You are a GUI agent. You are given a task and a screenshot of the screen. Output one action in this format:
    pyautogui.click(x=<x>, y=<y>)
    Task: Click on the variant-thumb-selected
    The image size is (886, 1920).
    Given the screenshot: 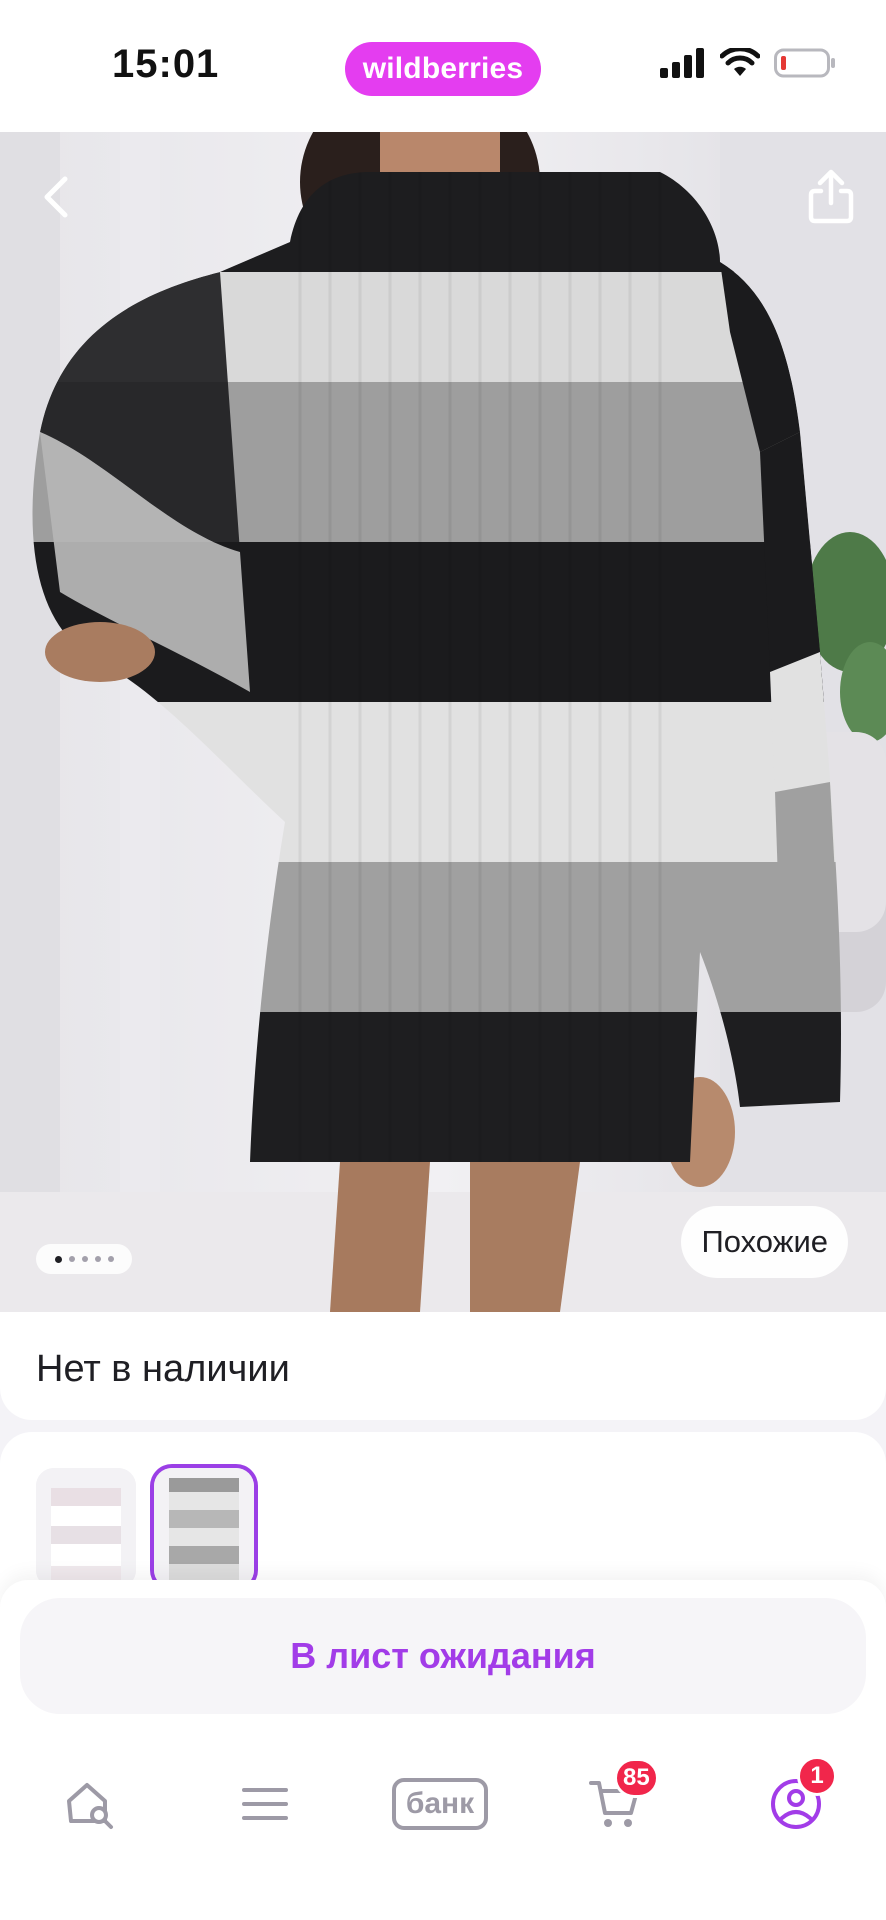 What is the action you would take?
    pyautogui.click(x=204, y=1528)
    